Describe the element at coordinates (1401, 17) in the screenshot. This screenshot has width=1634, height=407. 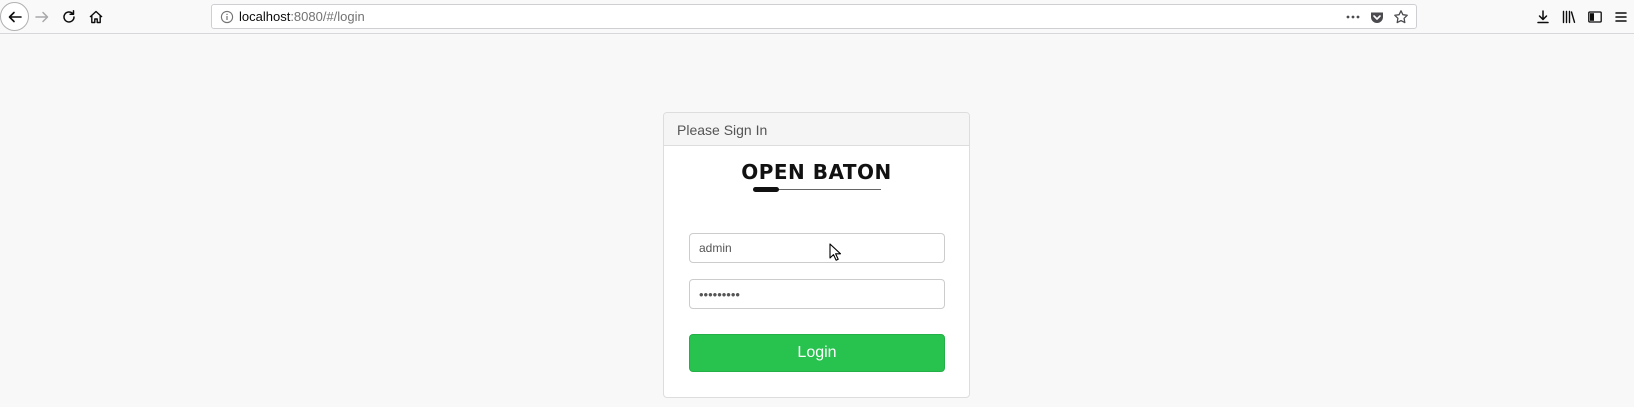
I see `bookmark-star-icon` at that location.